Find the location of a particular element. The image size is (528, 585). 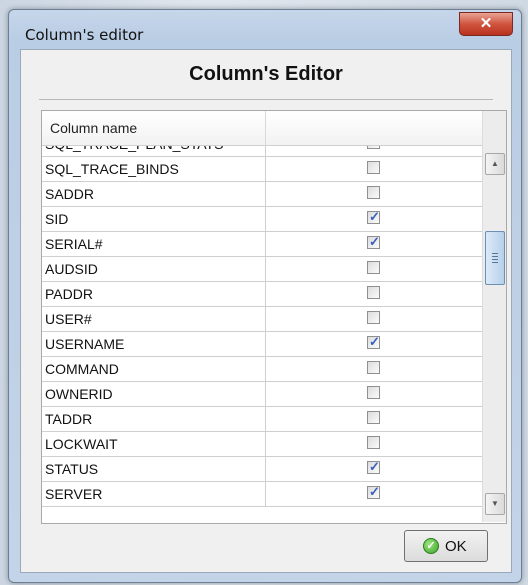

ok-check-icon: ✓ is located at coordinates (431, 546).